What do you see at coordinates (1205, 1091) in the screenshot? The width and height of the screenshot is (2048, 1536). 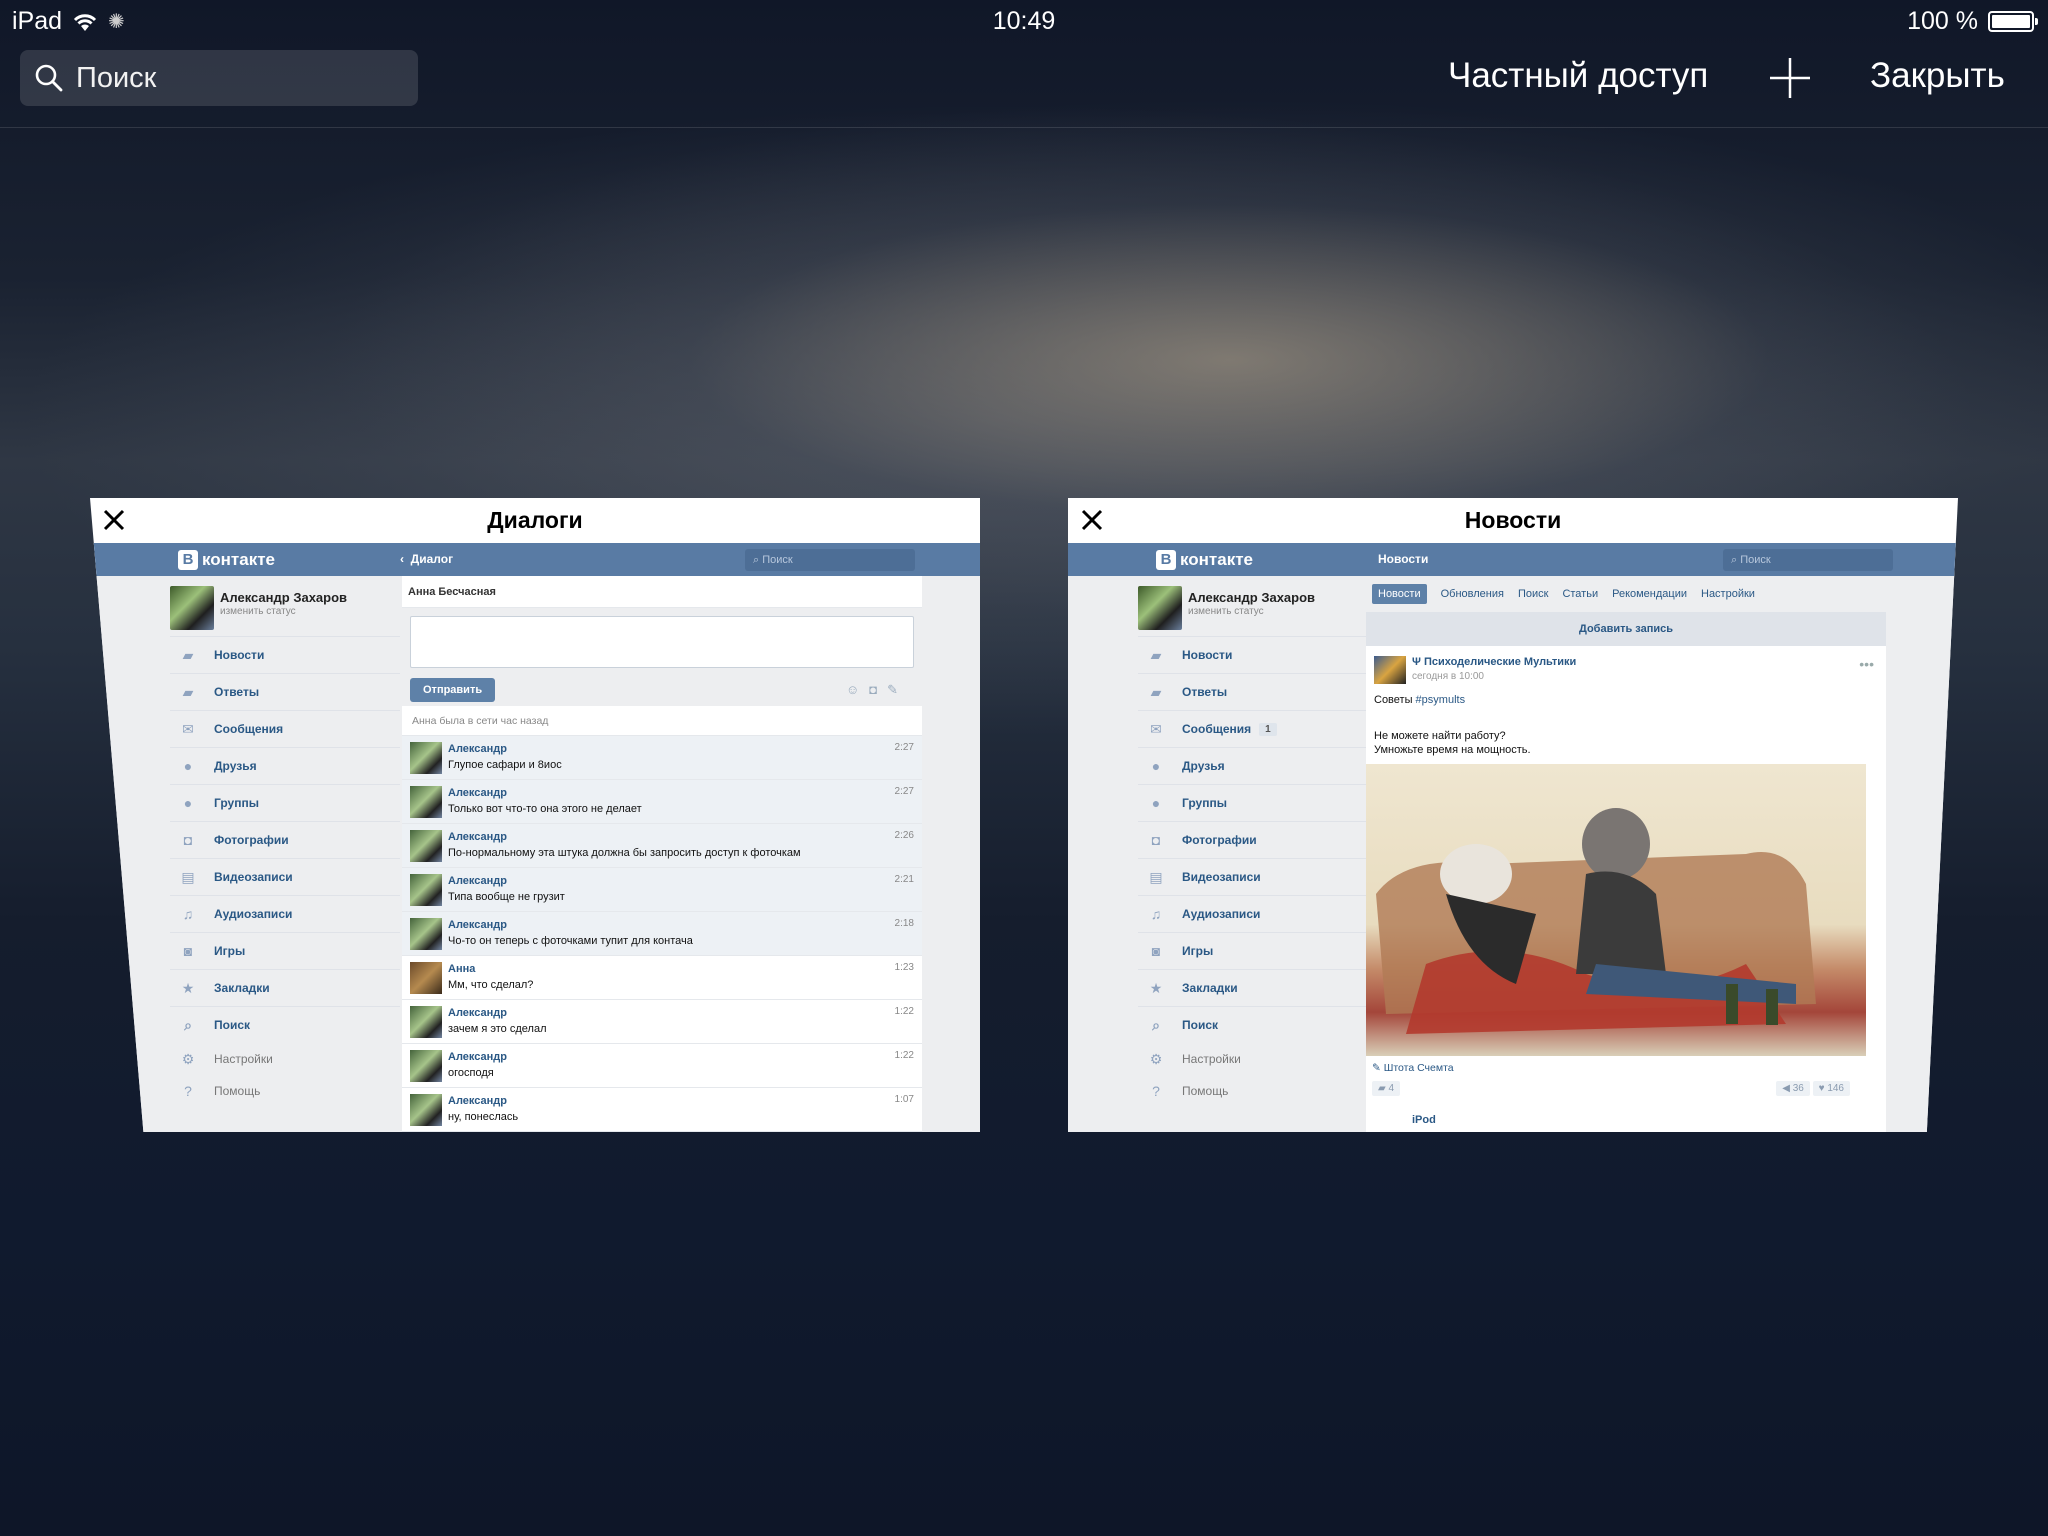 I see `vk-menu-label: Помощь` at bounding box center [1205, 1091].